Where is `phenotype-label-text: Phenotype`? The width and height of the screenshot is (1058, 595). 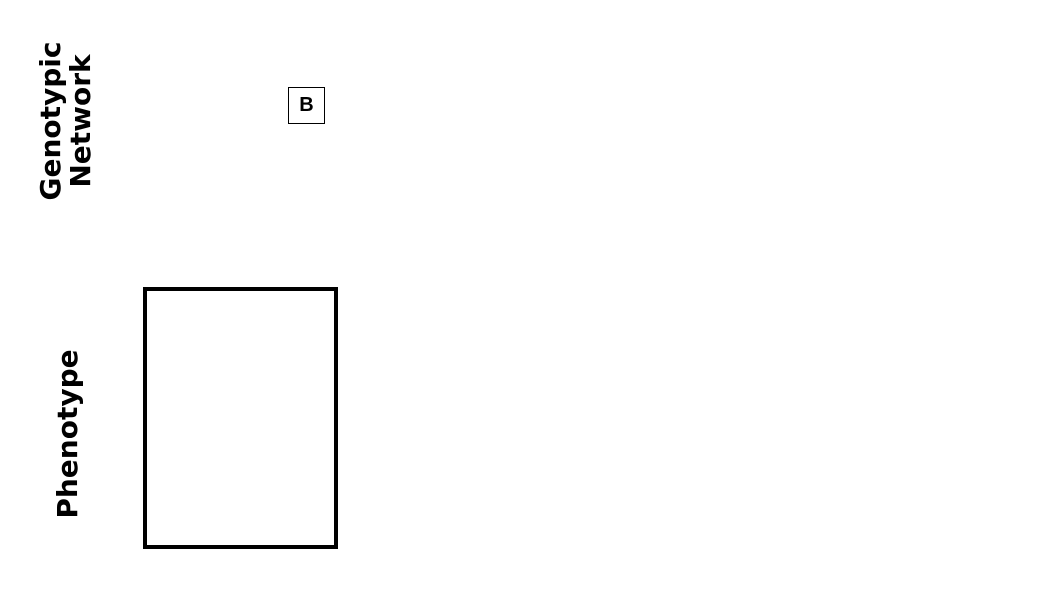
phenotype-label-text: Phenotype is located at coordinates (67, 434).